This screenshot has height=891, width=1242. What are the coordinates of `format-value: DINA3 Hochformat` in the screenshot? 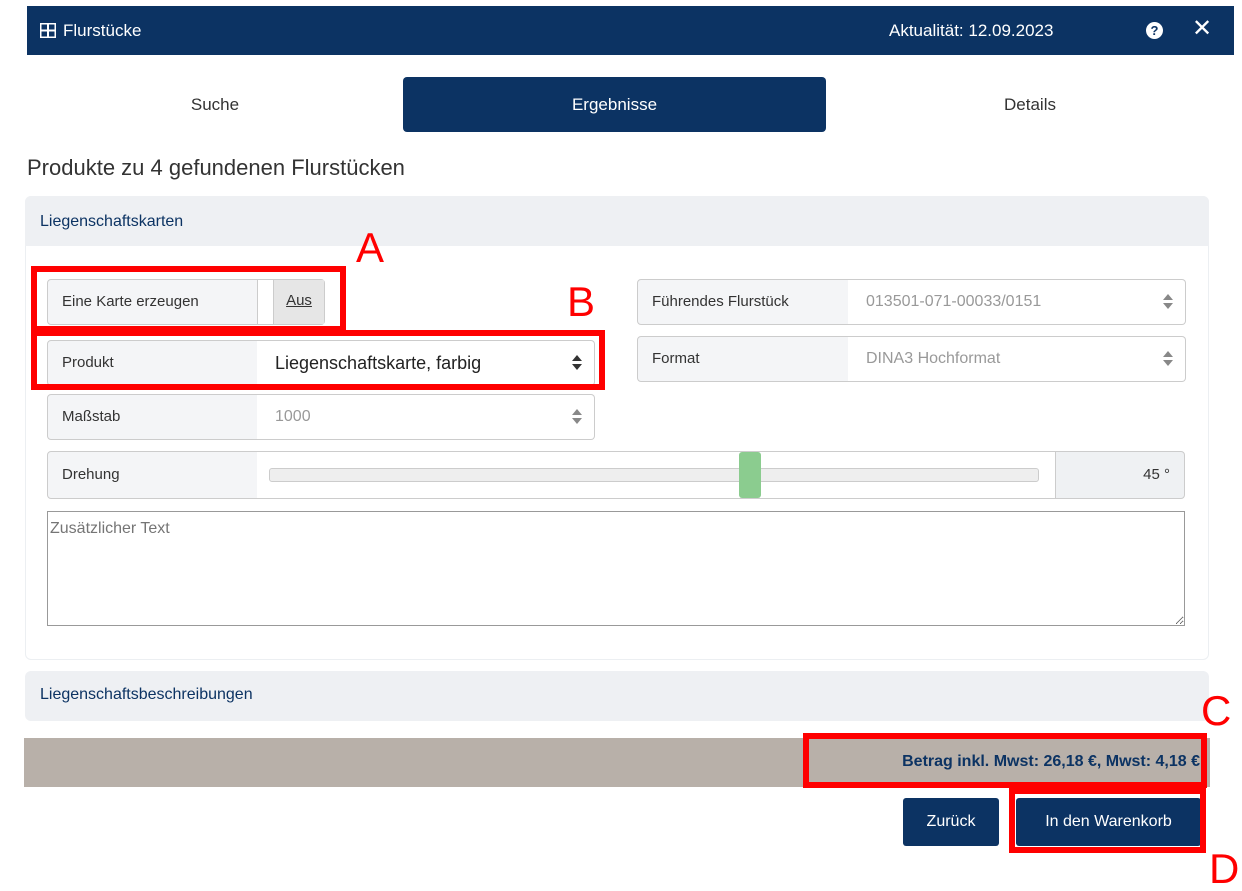 It's located at (933, 358).